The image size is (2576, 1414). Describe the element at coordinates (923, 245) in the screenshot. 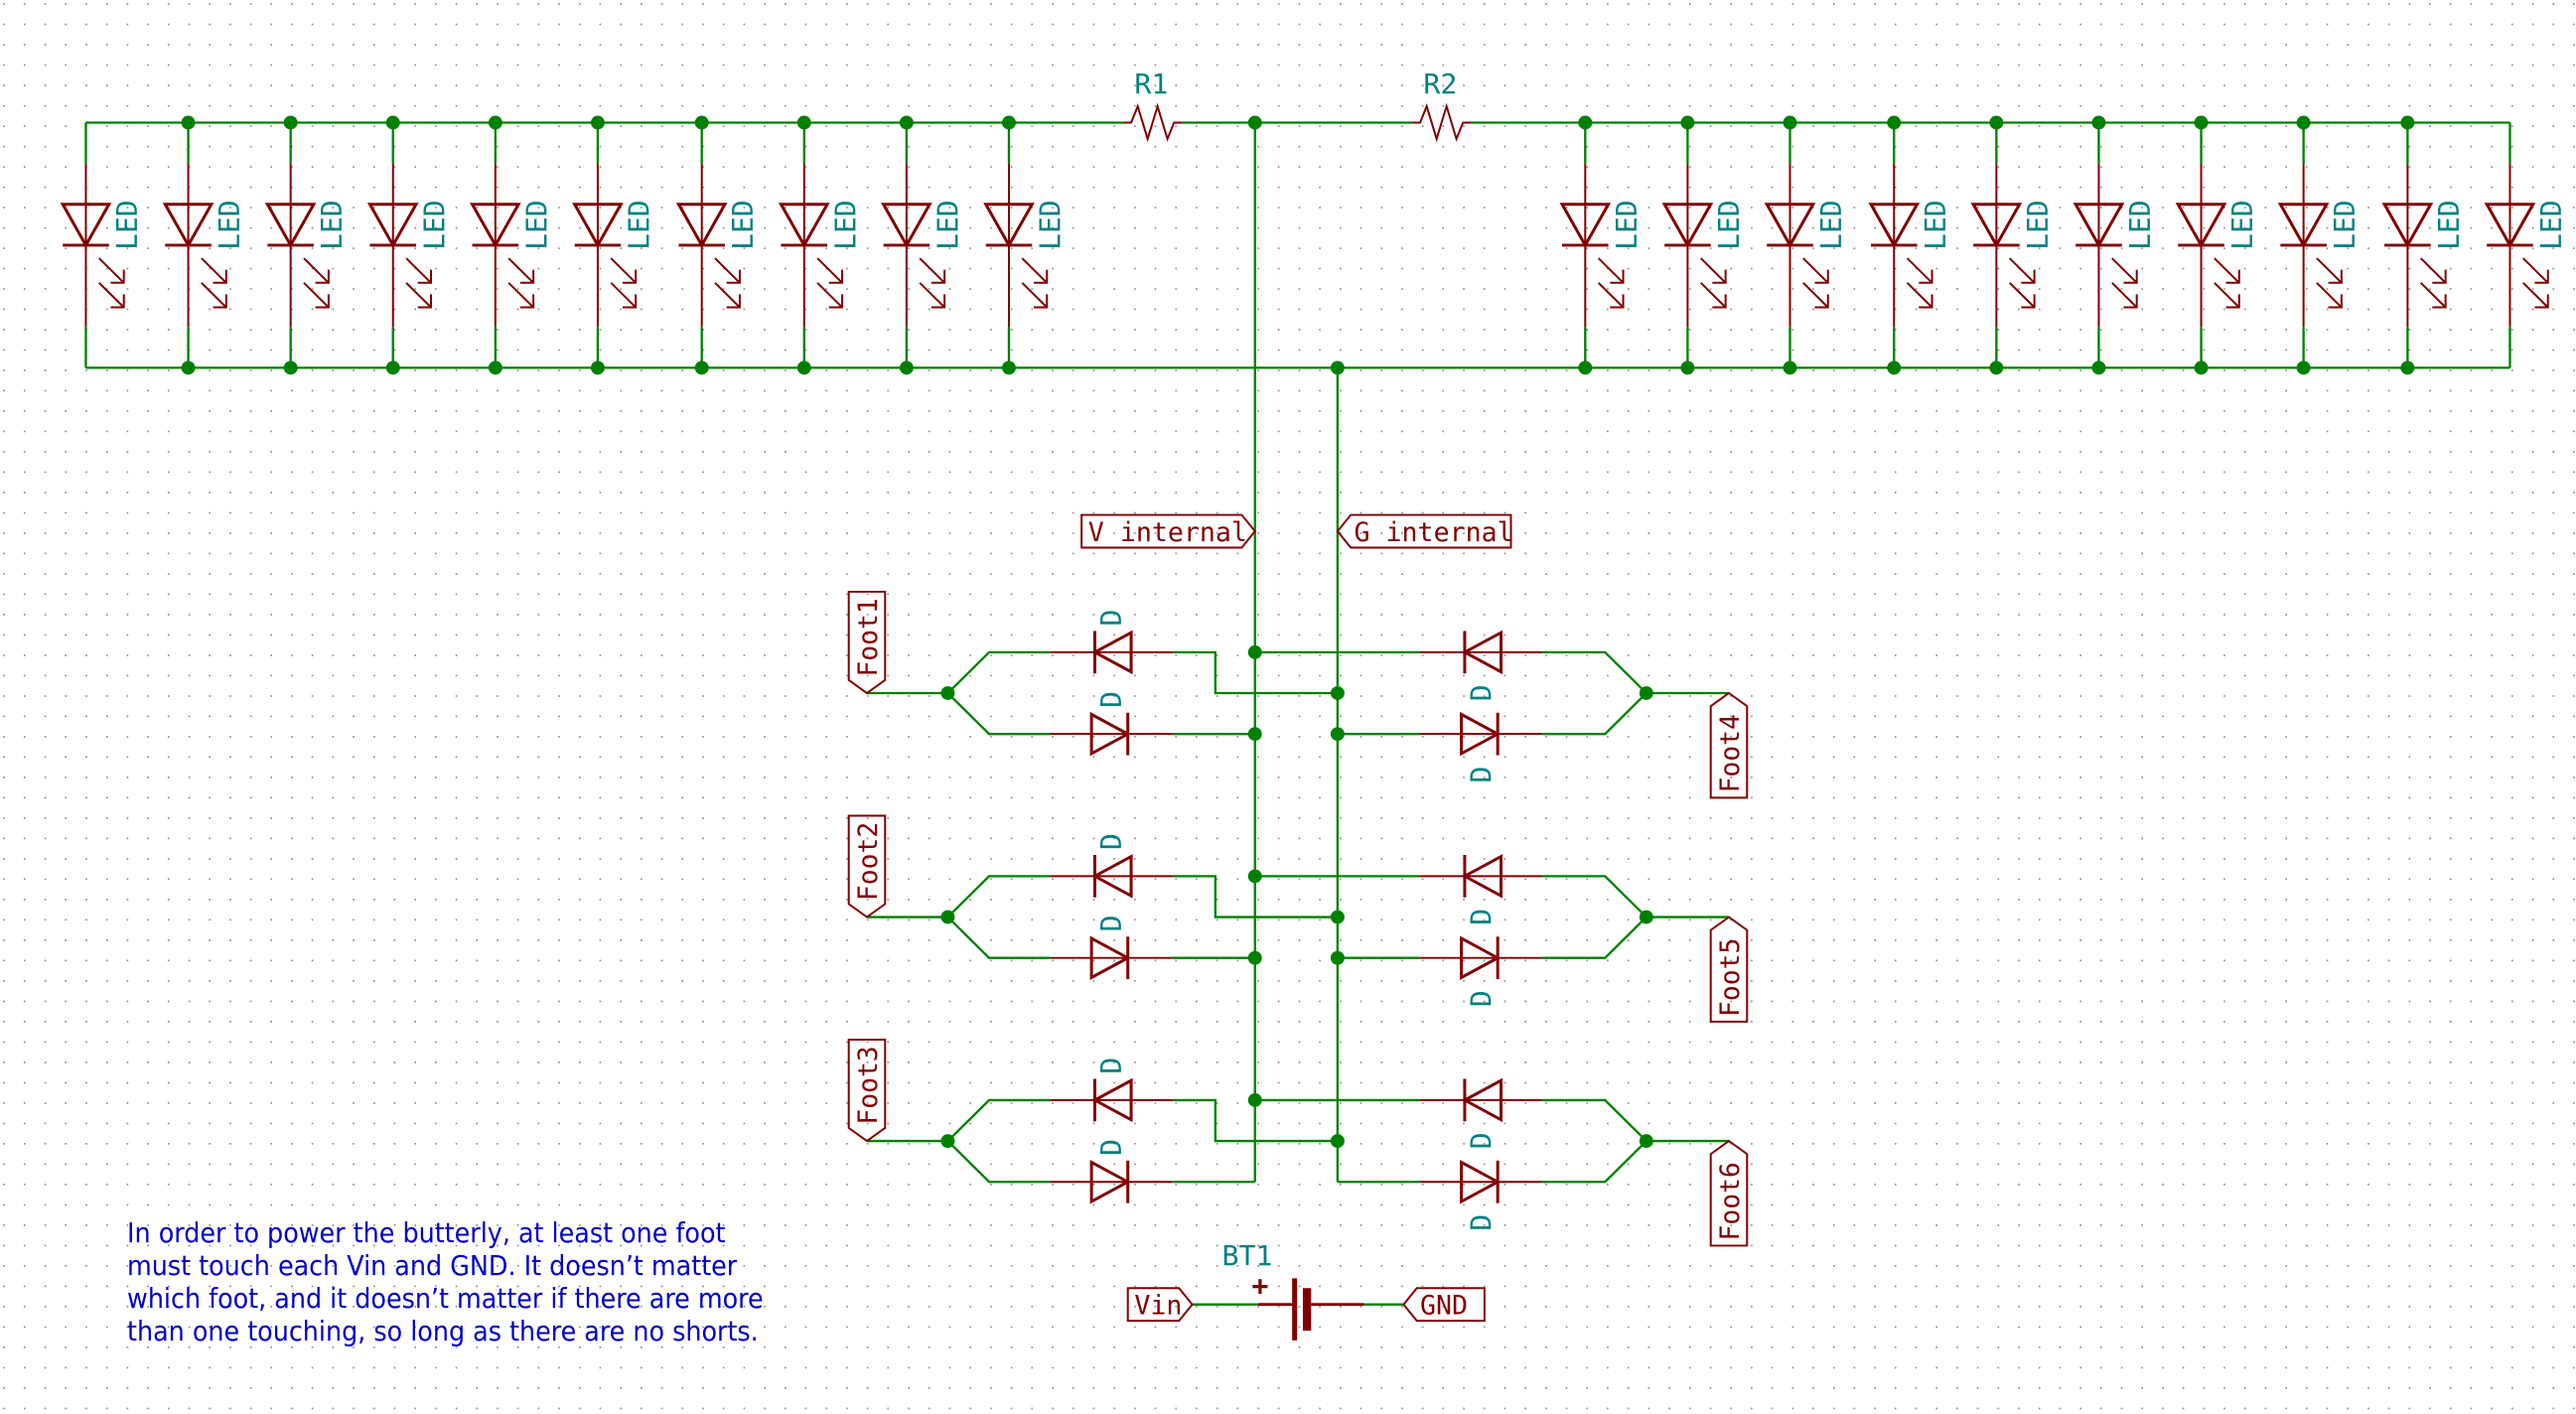

I see `led-left-9: LED` at that location.